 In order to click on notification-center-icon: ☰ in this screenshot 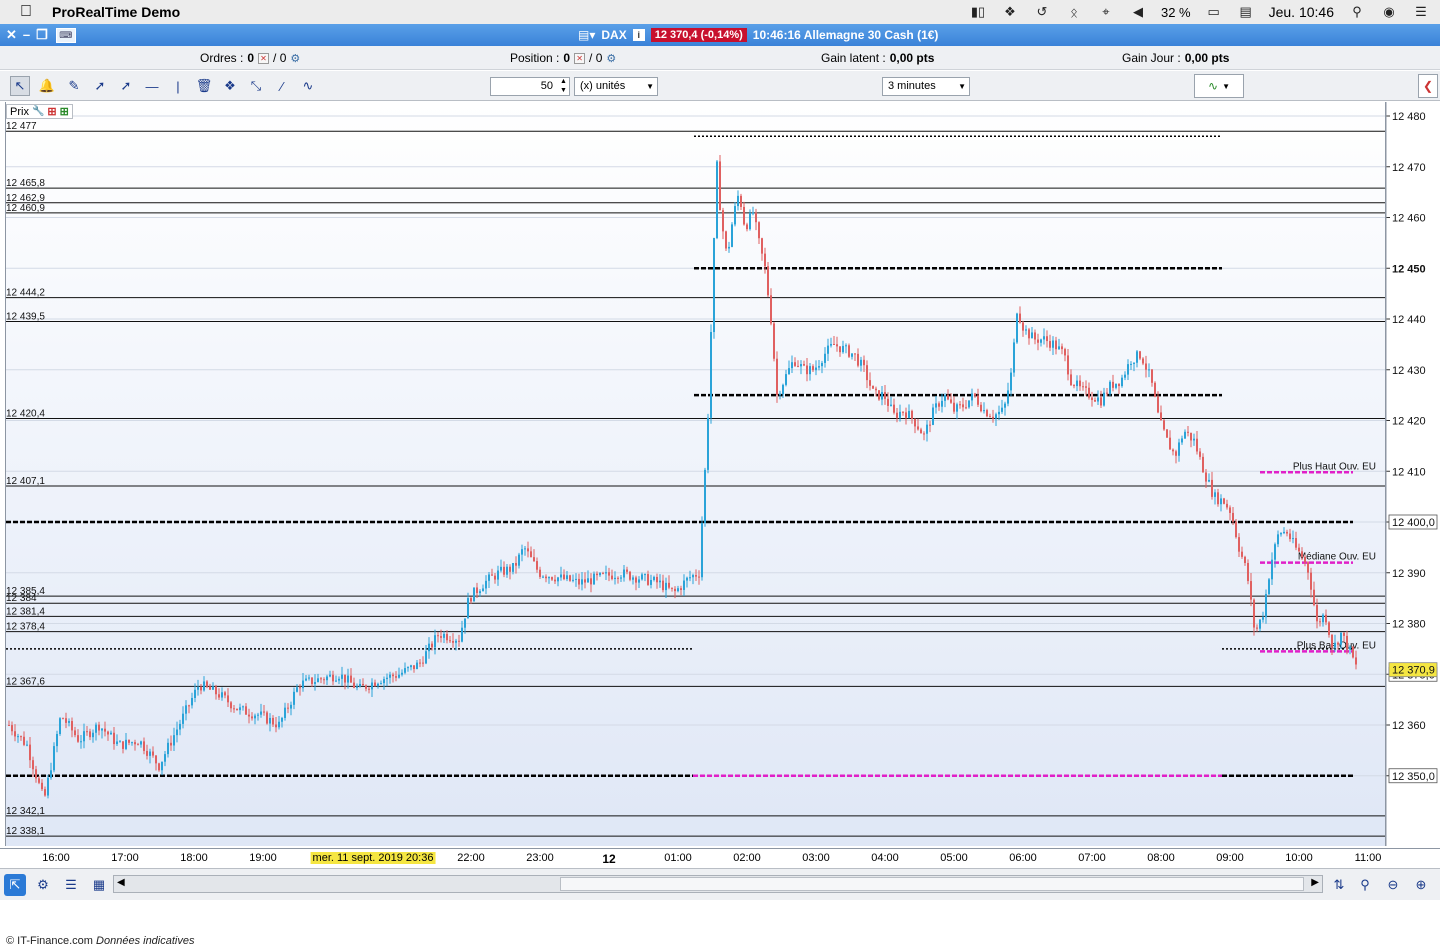, I will do `click(1421, 12)`.